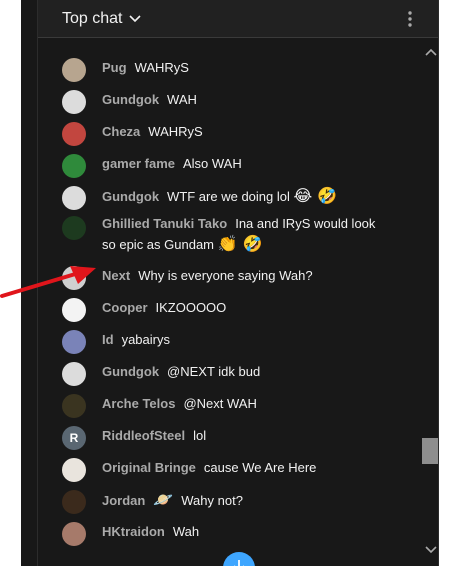 This screenshot has height=566, width=473. I want to click on author-name: Arche Telos, so click(138, 403).